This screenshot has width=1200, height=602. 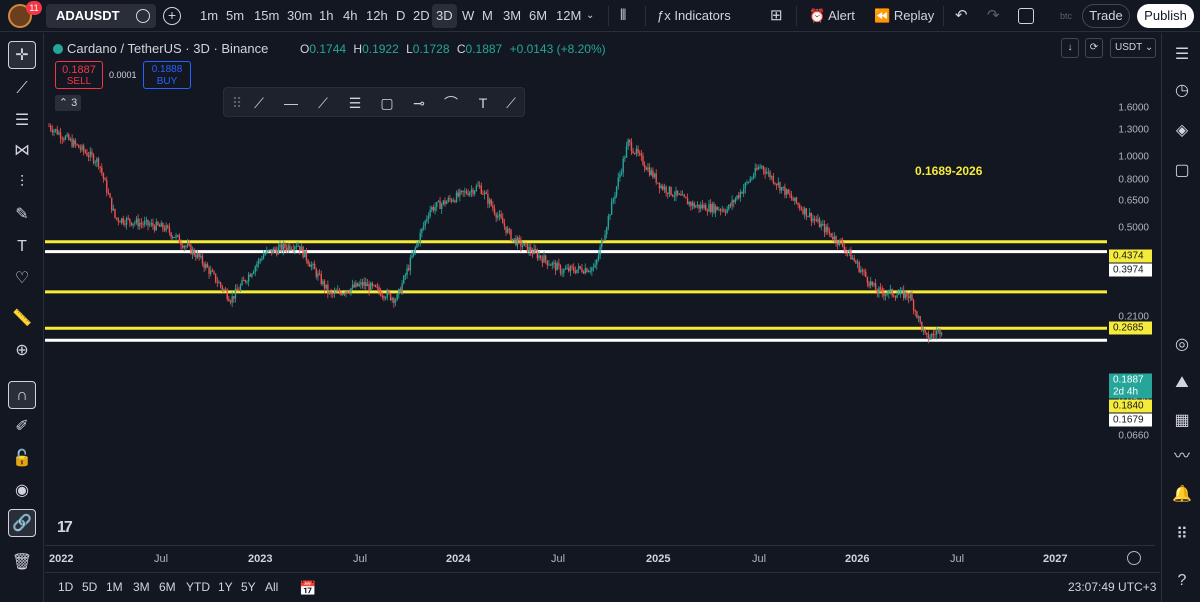 What do you see at coordinates (101, 16) in the screenshot?
I see `symbol-search-button: ADAUSDT` at bounding box center [101, 16].